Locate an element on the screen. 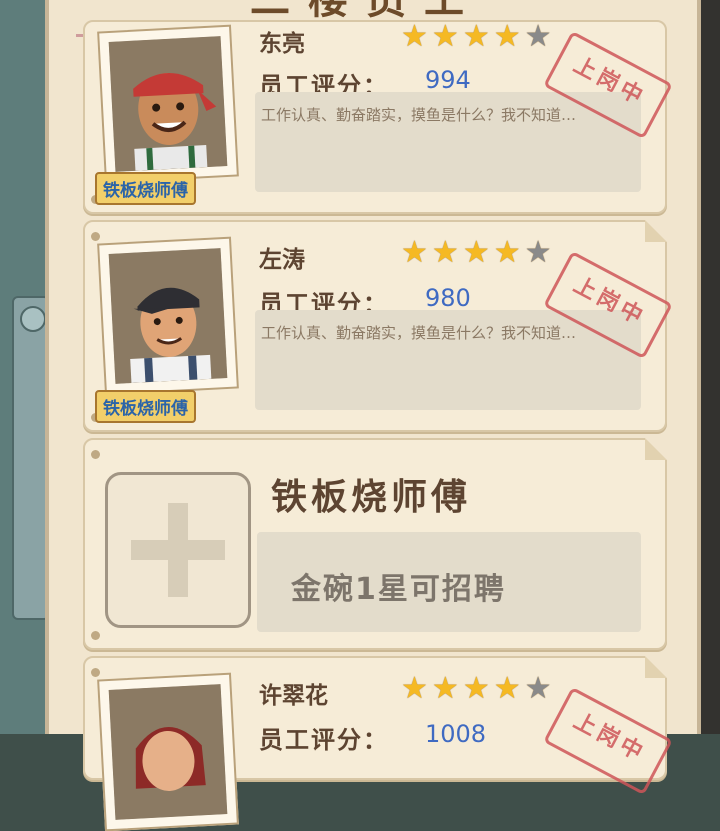  hire-add-button is located at coordinates (178, 550).